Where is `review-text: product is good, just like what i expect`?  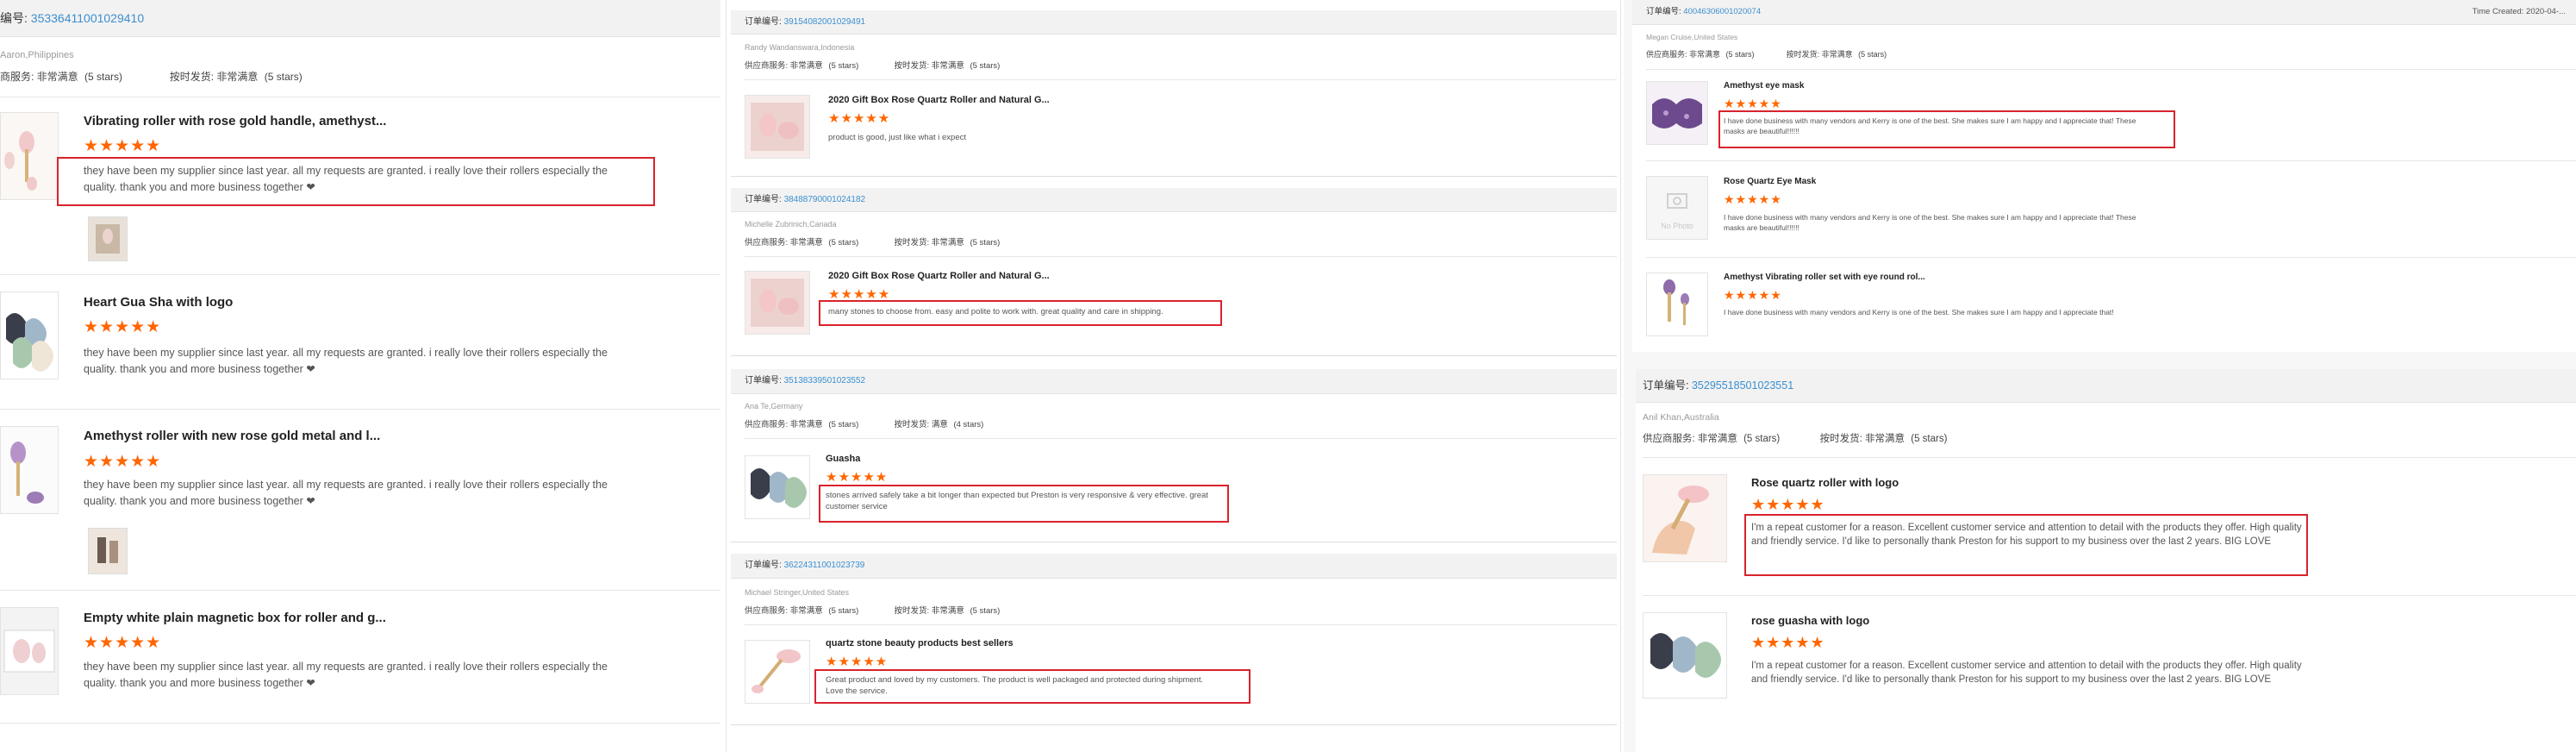
review-text: product is good, just like what i expect is located at coordinates (897, 137).